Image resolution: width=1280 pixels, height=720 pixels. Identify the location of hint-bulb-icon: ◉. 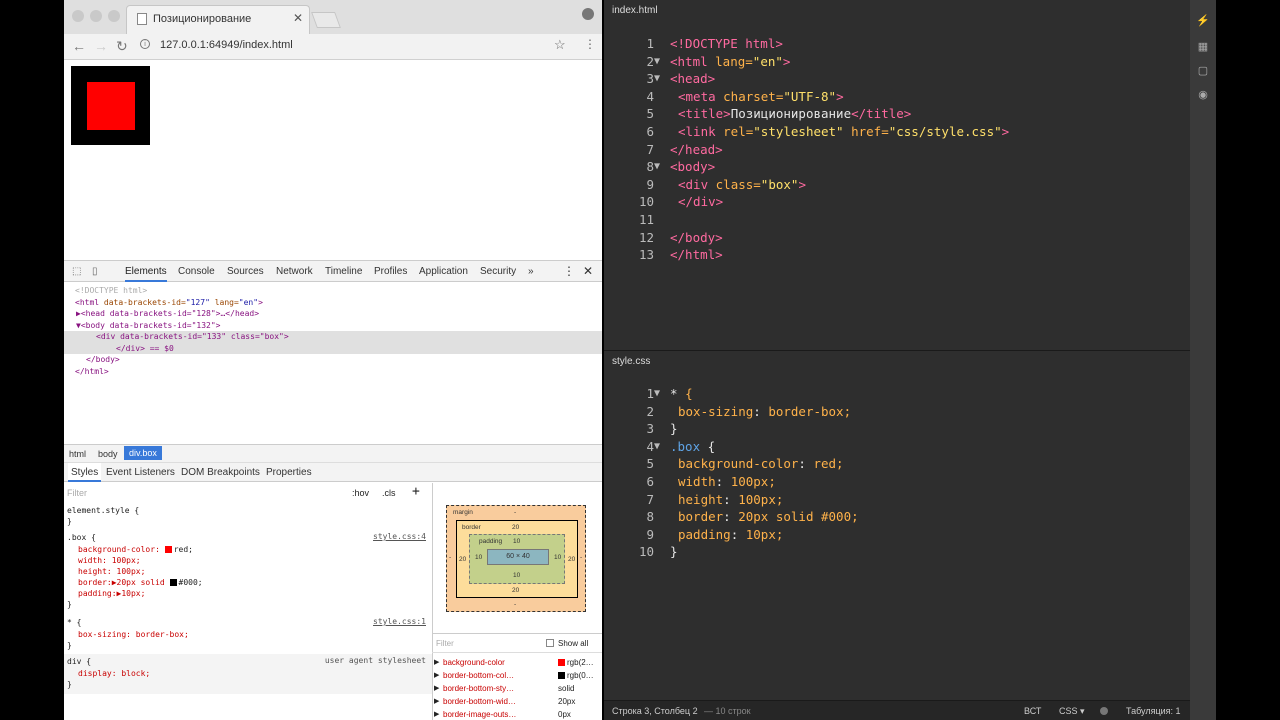
(1203, 95).